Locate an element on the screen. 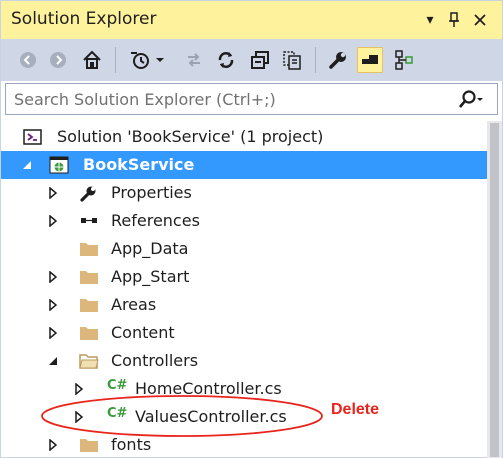 This screenshot has width=503, height=458. sync-with-active-document-button is located at coordinates (194, 60).